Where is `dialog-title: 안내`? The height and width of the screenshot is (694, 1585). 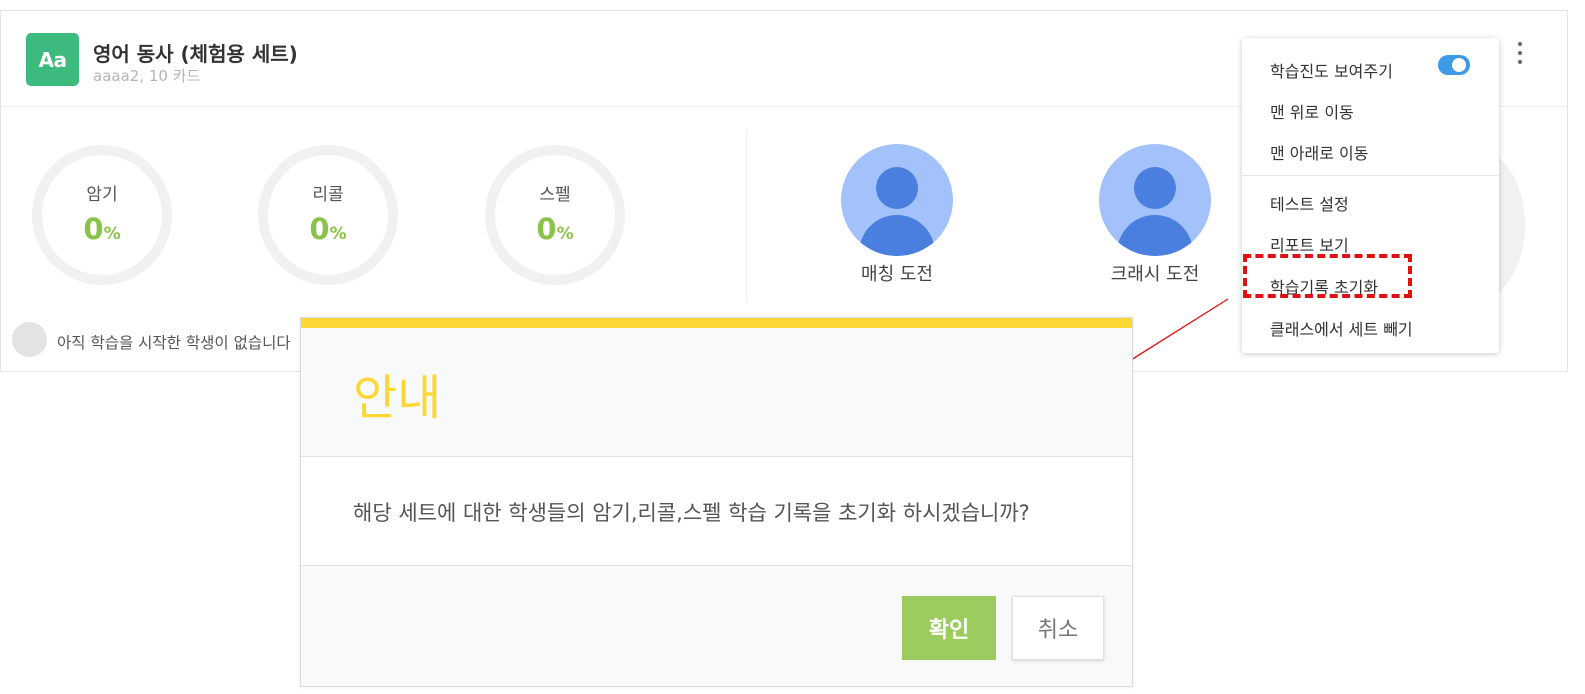
dialog-title: 안내 is located at coordinates (397, 398).